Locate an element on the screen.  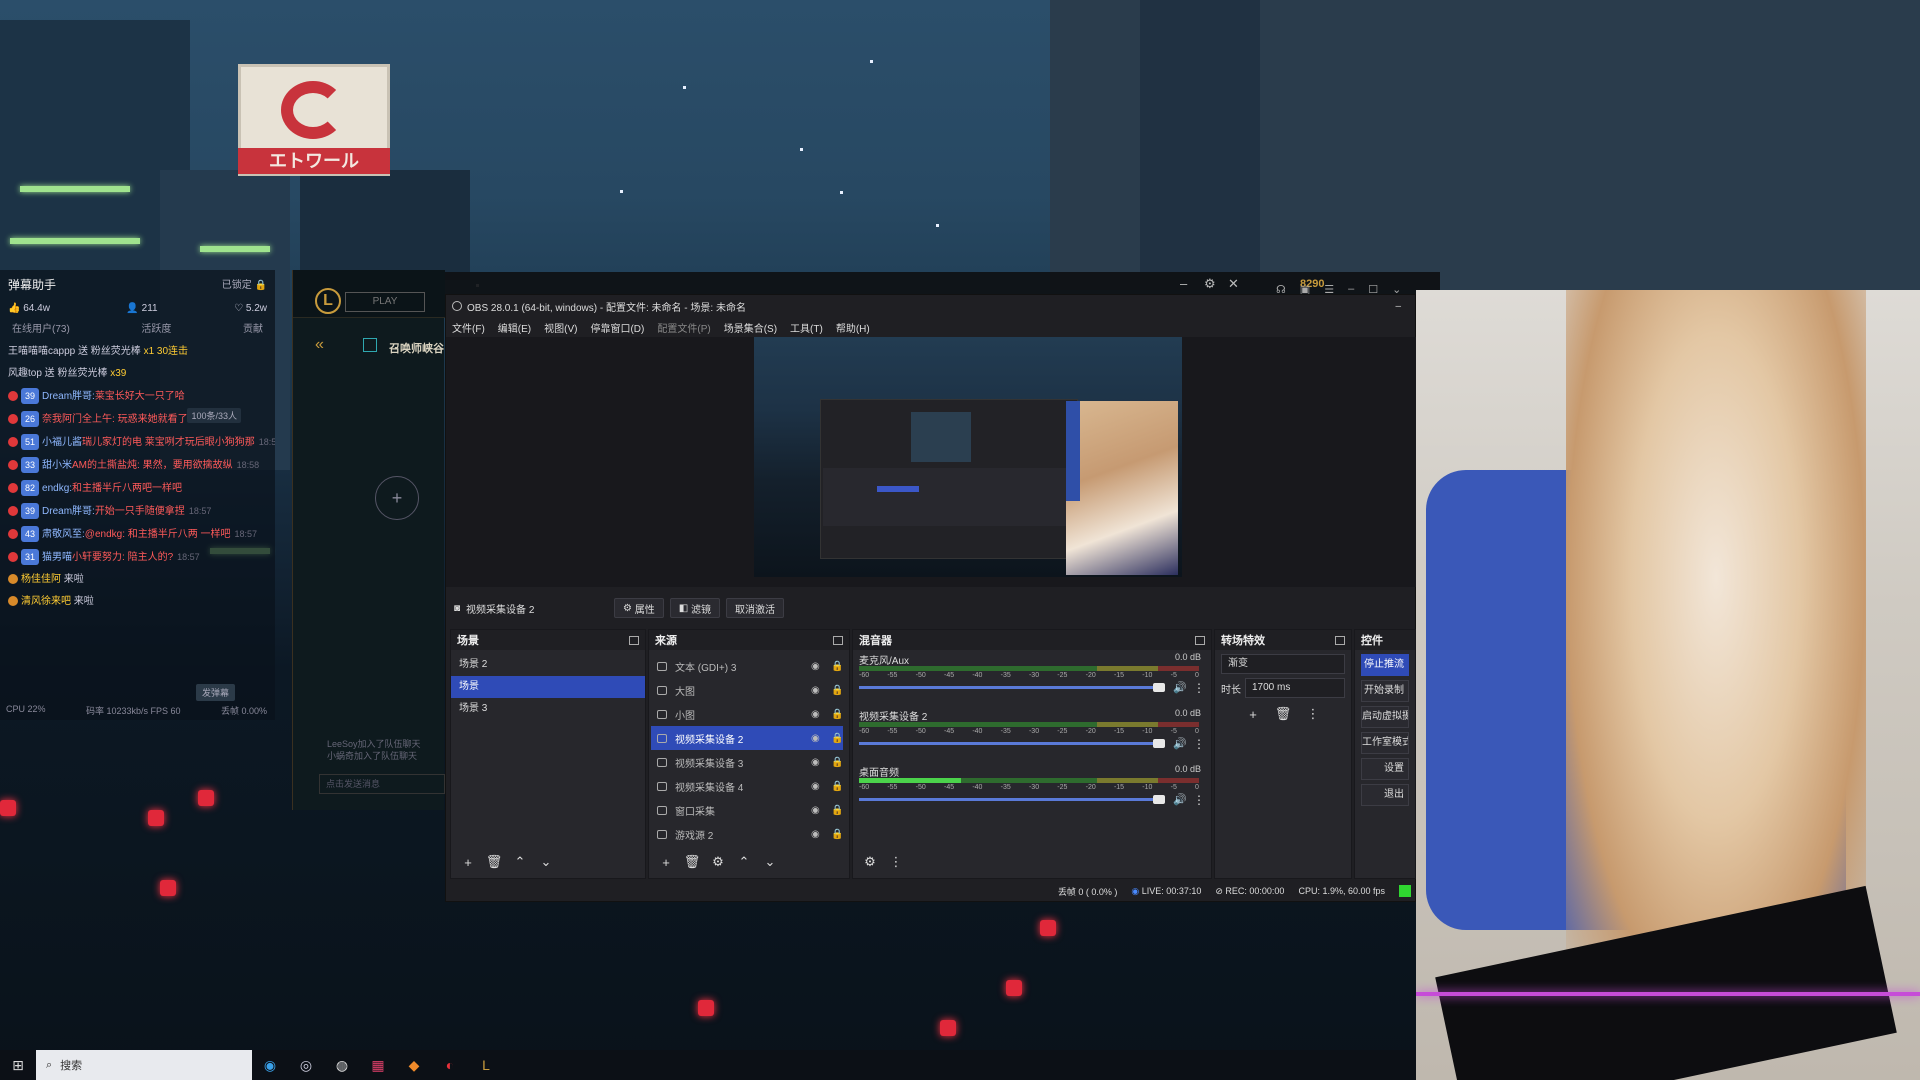
add-player-button: + is located at coordinates (397, 498).